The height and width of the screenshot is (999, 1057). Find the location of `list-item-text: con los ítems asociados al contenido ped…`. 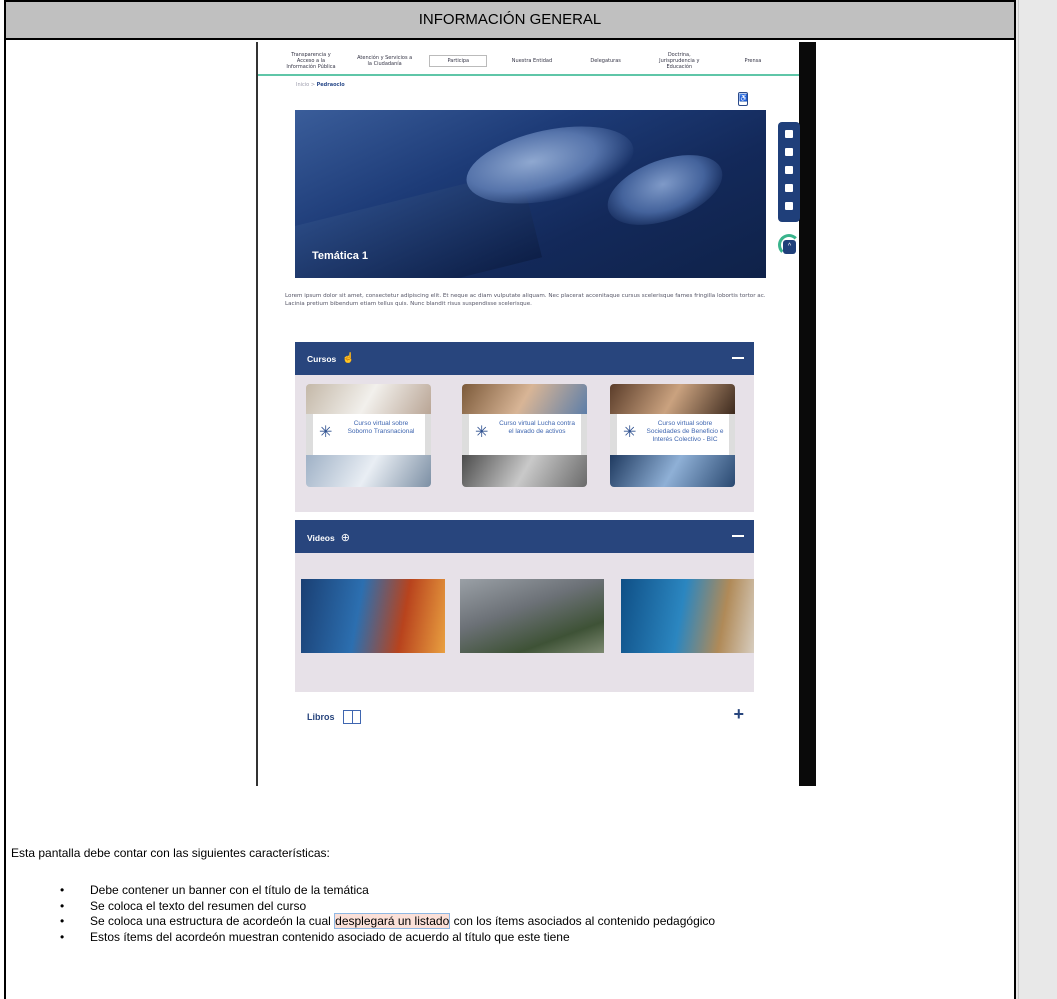

list-item-text: con los ítems asociados al contenido ped… is located at coordinates (583, 921).